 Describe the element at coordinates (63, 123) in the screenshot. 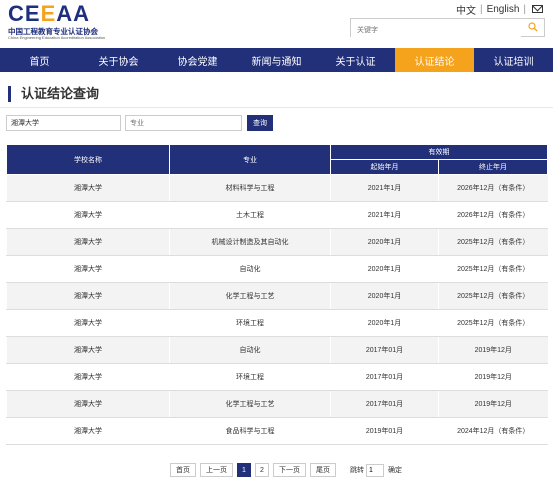

I see `school-filter-input` at that location.